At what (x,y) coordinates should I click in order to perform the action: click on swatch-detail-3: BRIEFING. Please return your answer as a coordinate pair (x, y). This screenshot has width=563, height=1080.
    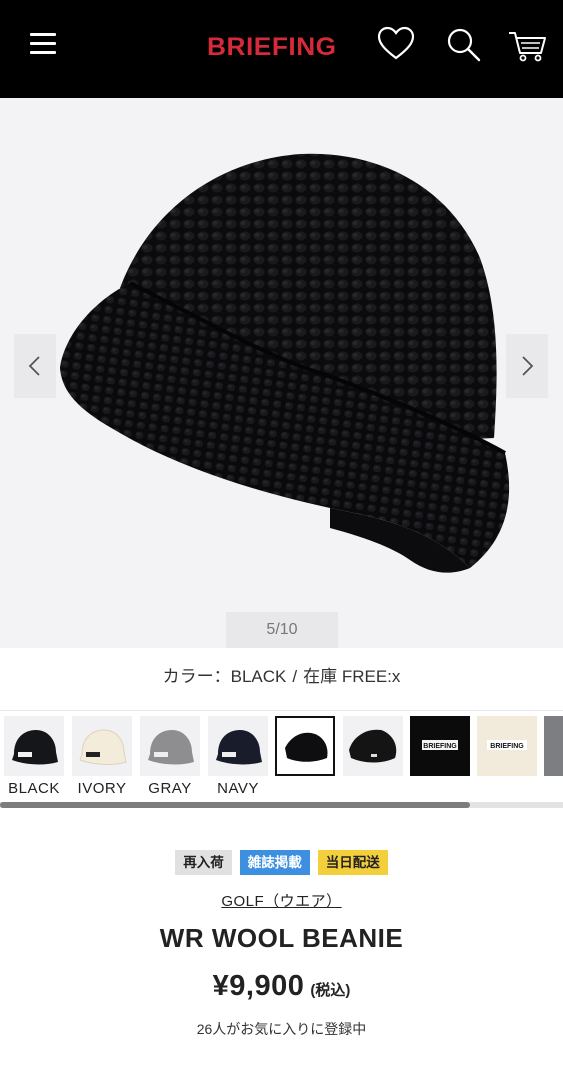
    Looking at the image, I should click on (507, 756).